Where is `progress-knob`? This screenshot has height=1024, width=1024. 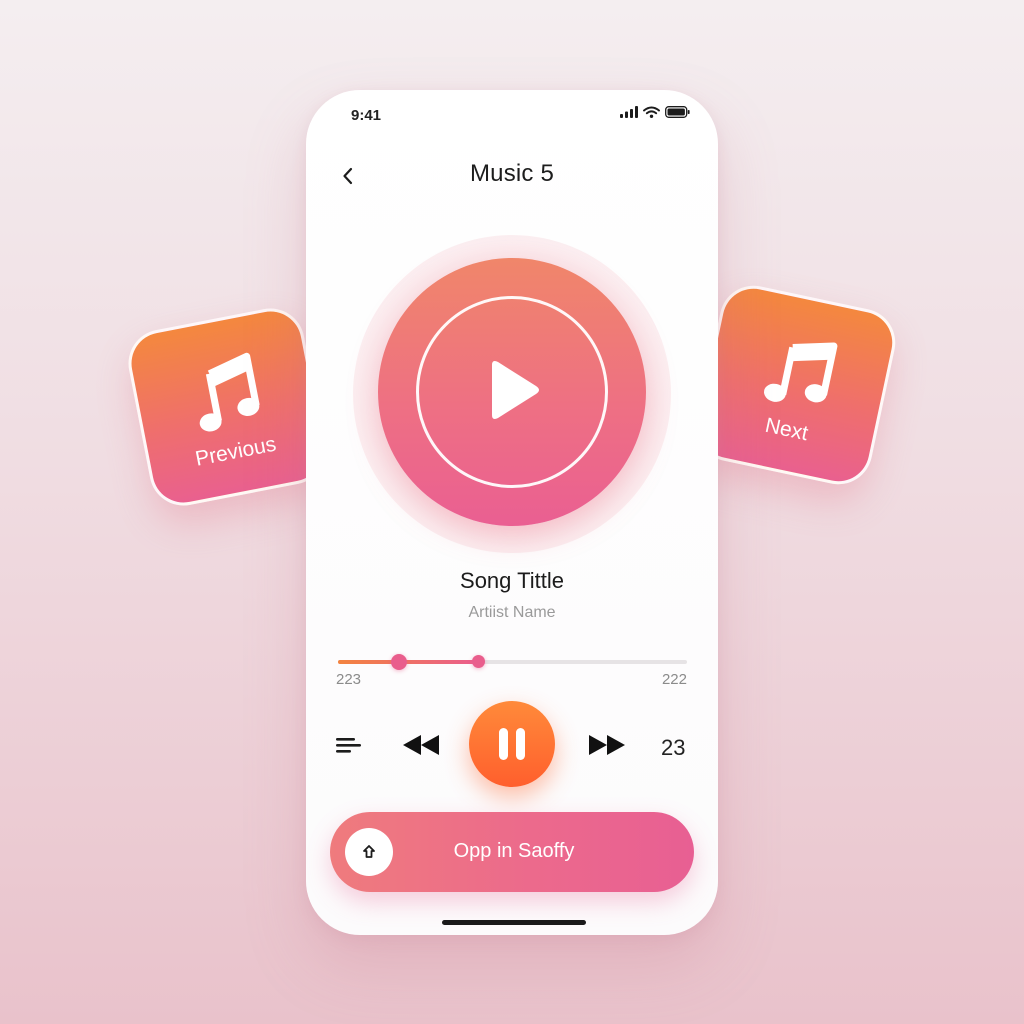 progress-knob is located at coordinates (399, 662).